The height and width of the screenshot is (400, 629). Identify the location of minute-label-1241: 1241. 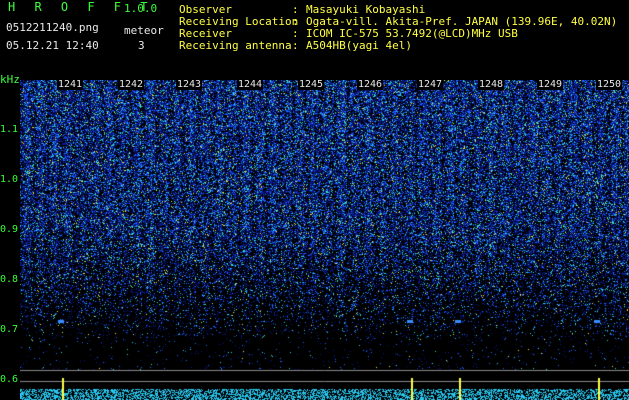
(70, 84).